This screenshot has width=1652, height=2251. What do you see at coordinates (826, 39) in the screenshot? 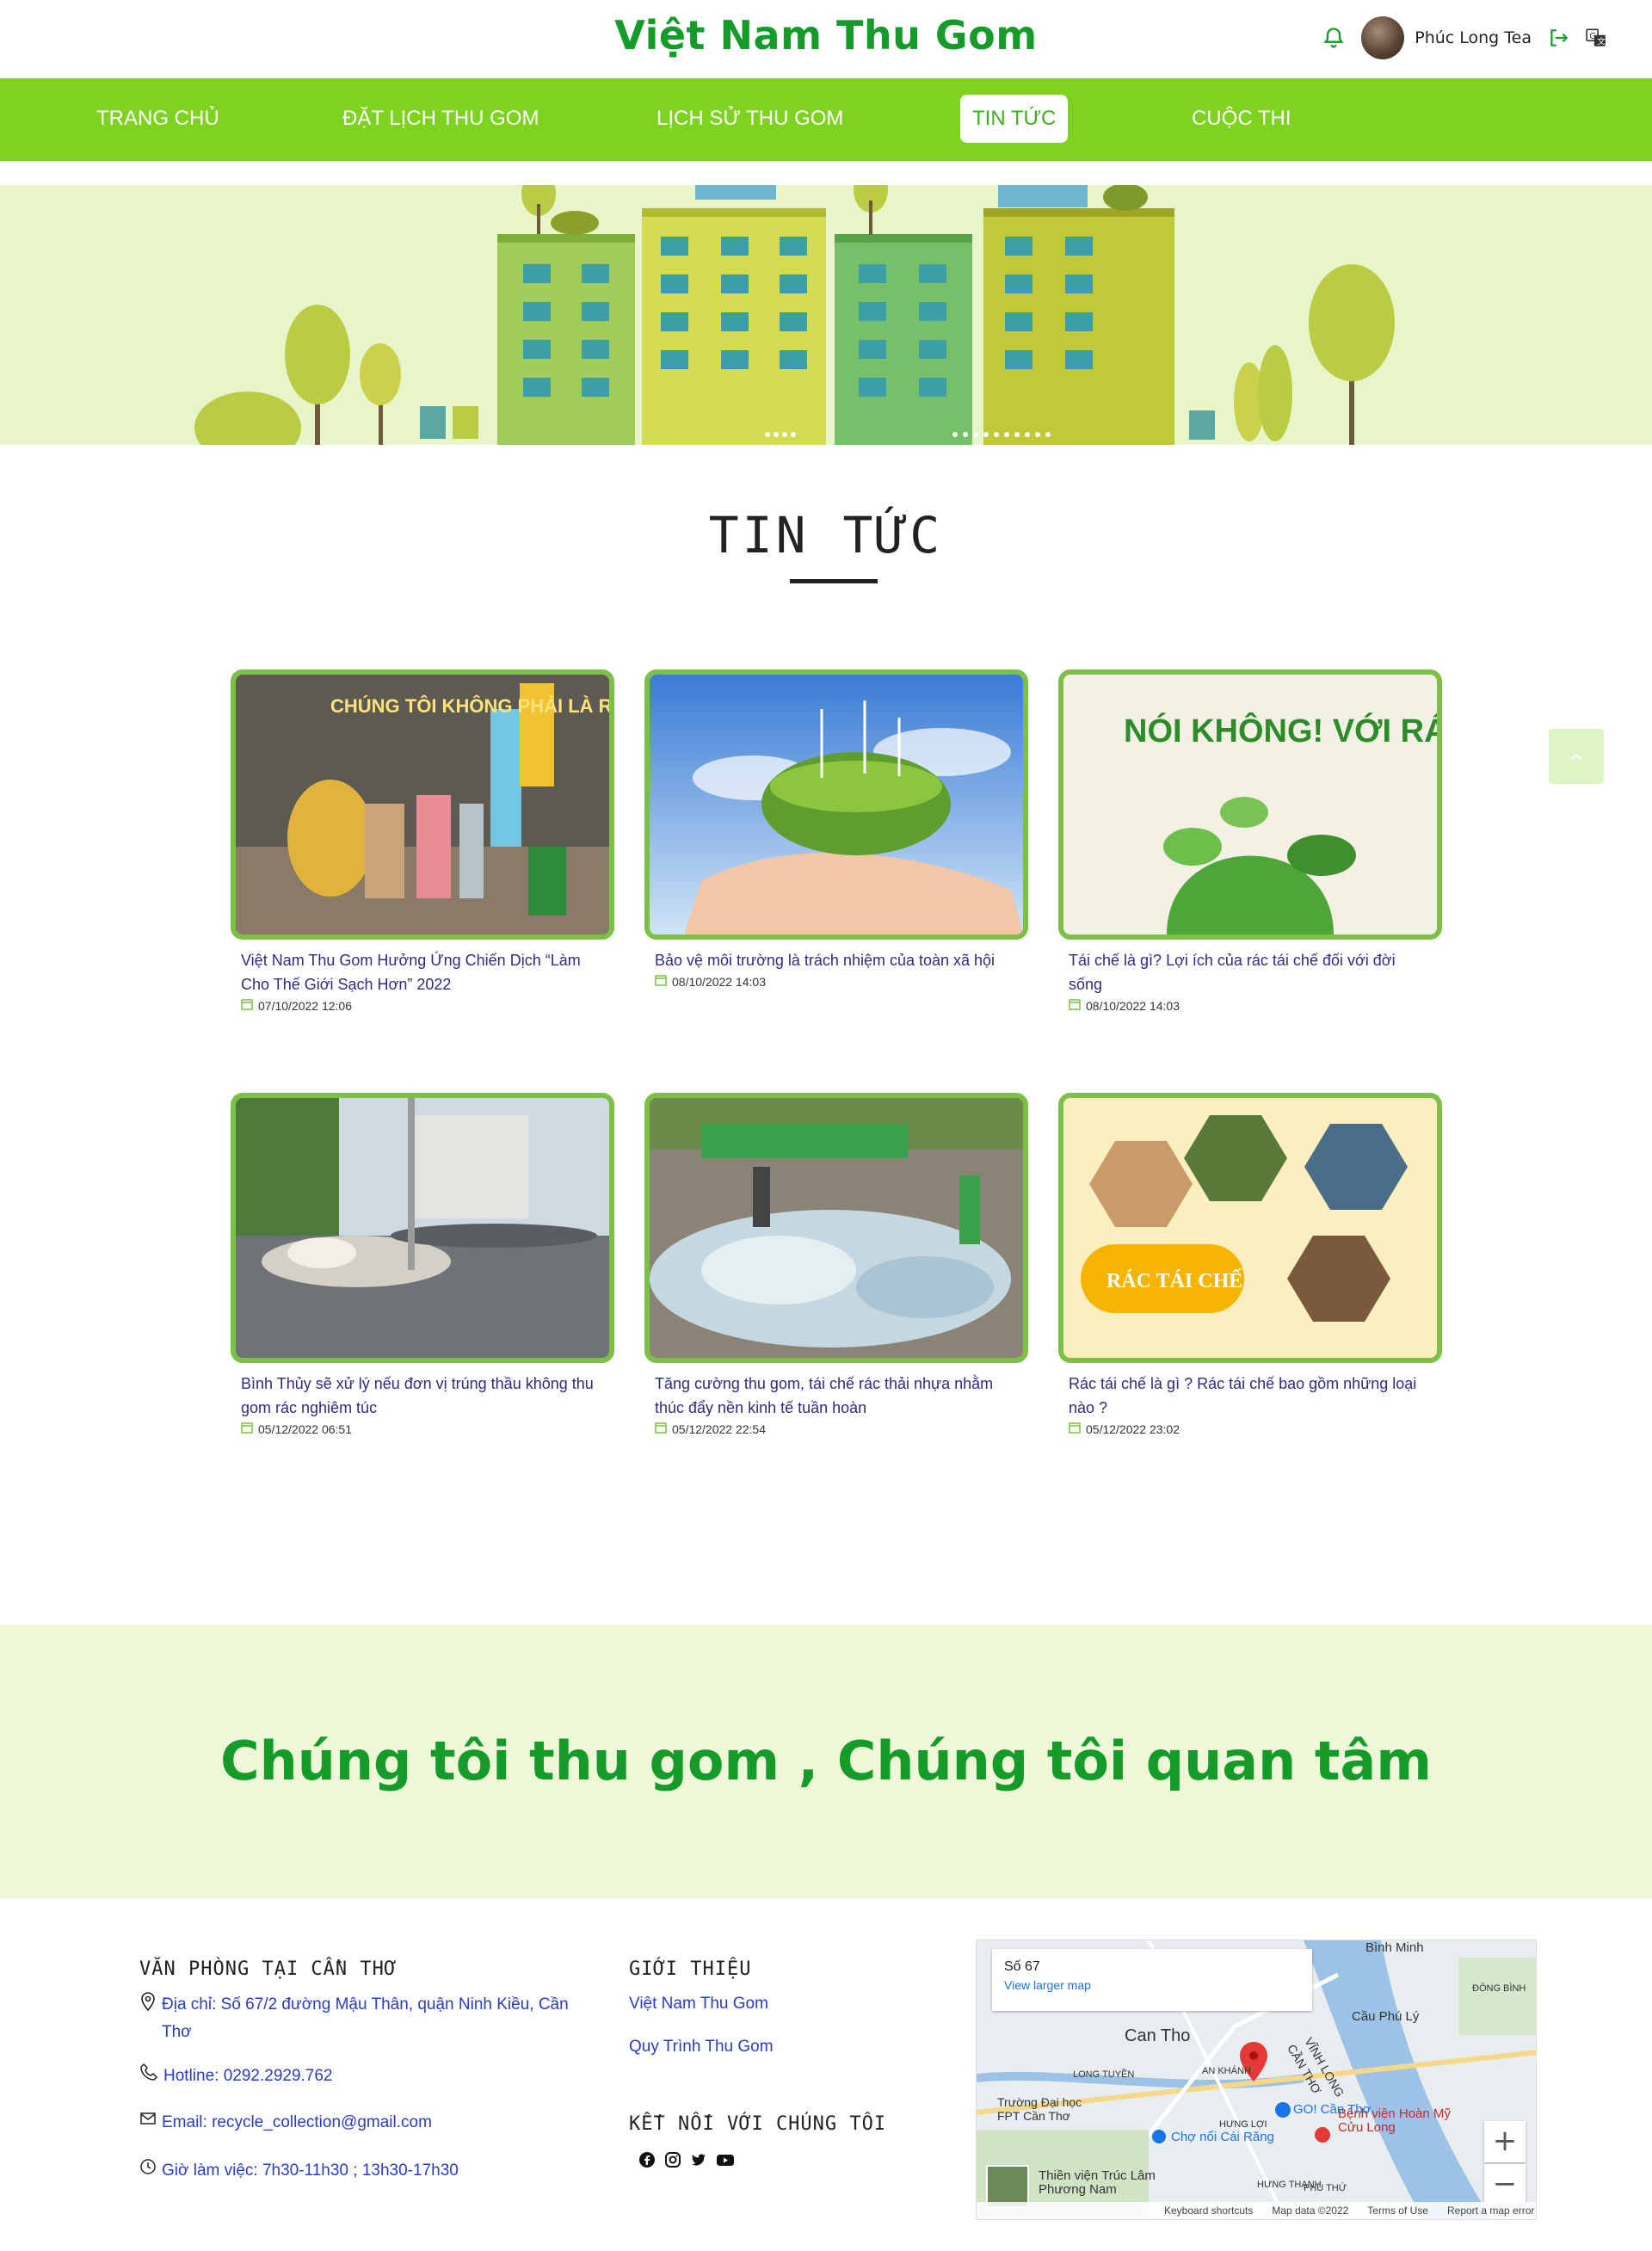
I see `top-header: Việt Nam Thu Gom Phúc Long Tea G文` at bounding box center [826, 39].